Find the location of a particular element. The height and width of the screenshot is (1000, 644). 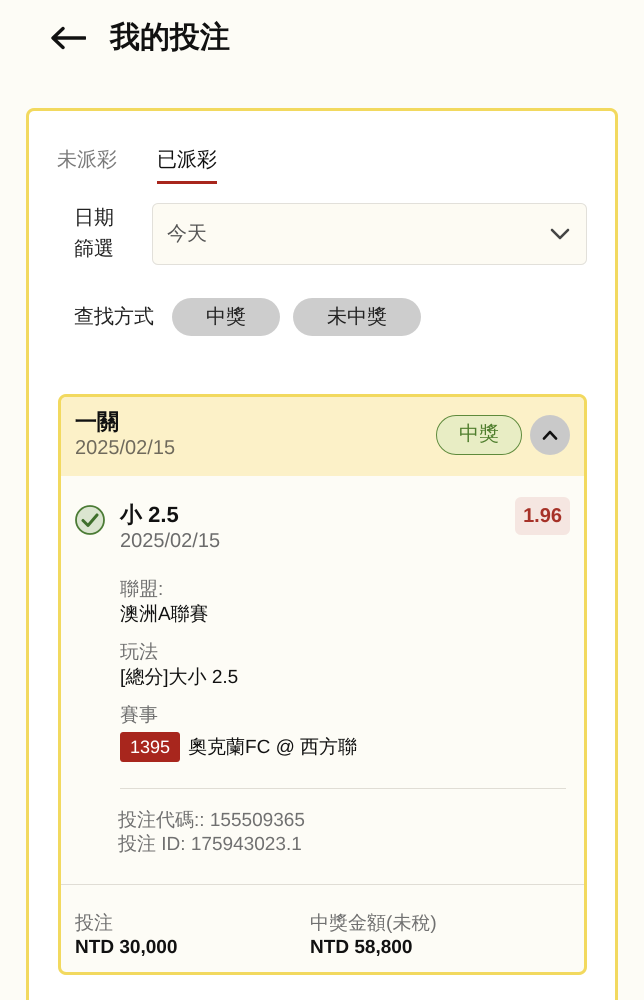

date-filter-label: 日期篩選 is located at coordinates (94, 234).